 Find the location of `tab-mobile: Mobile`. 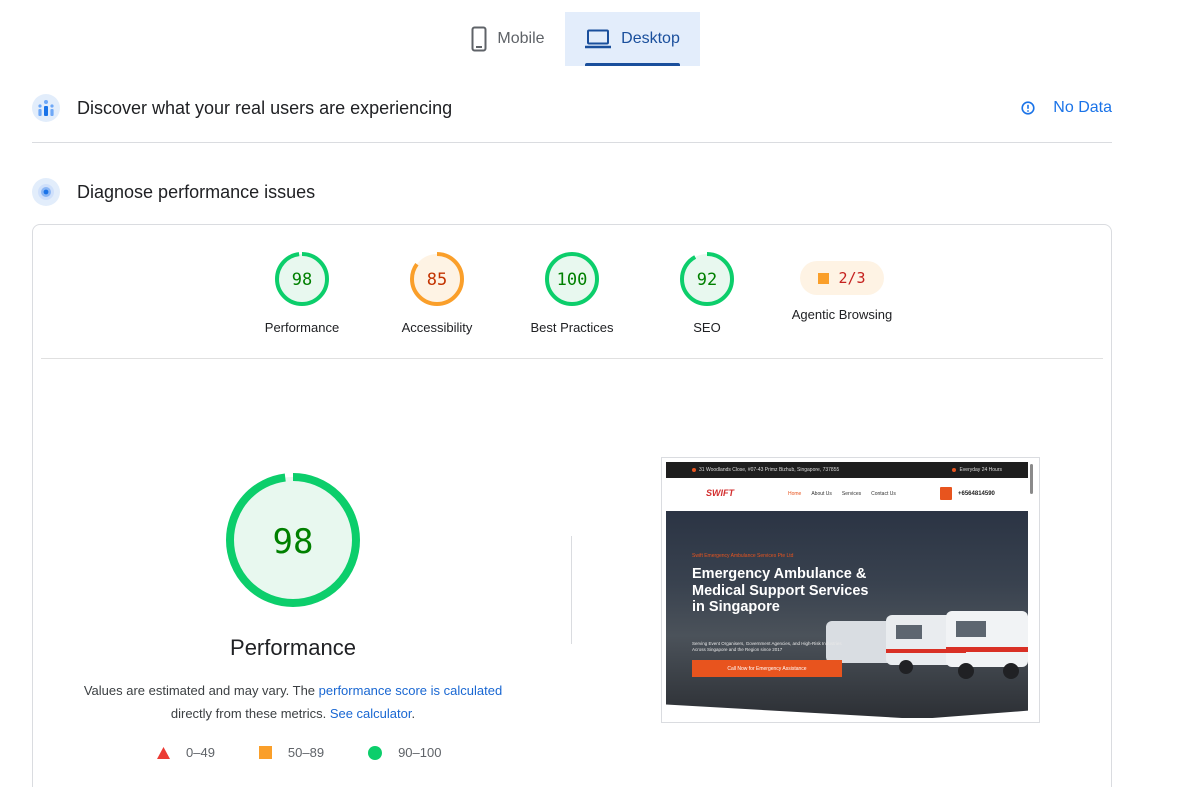

tab-mobile: Mobile is located at coordinates (508, 39).